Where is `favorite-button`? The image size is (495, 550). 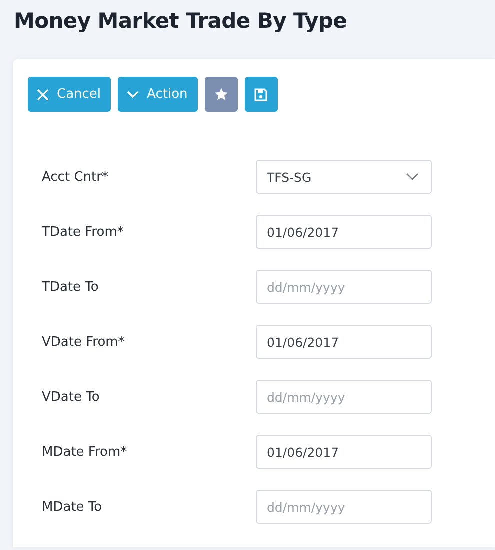
favorite-button is located at coordinates (221, 94).